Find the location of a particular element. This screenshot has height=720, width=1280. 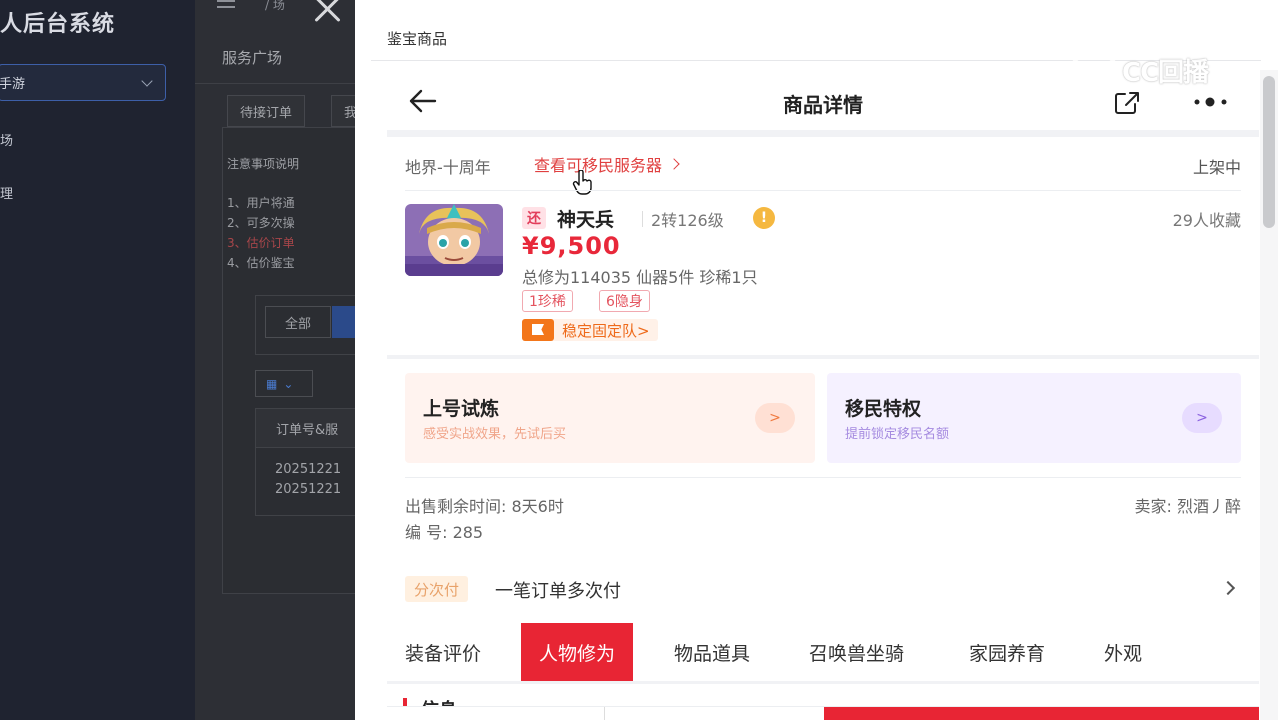

close-icon is located at coordinates (328, 14).